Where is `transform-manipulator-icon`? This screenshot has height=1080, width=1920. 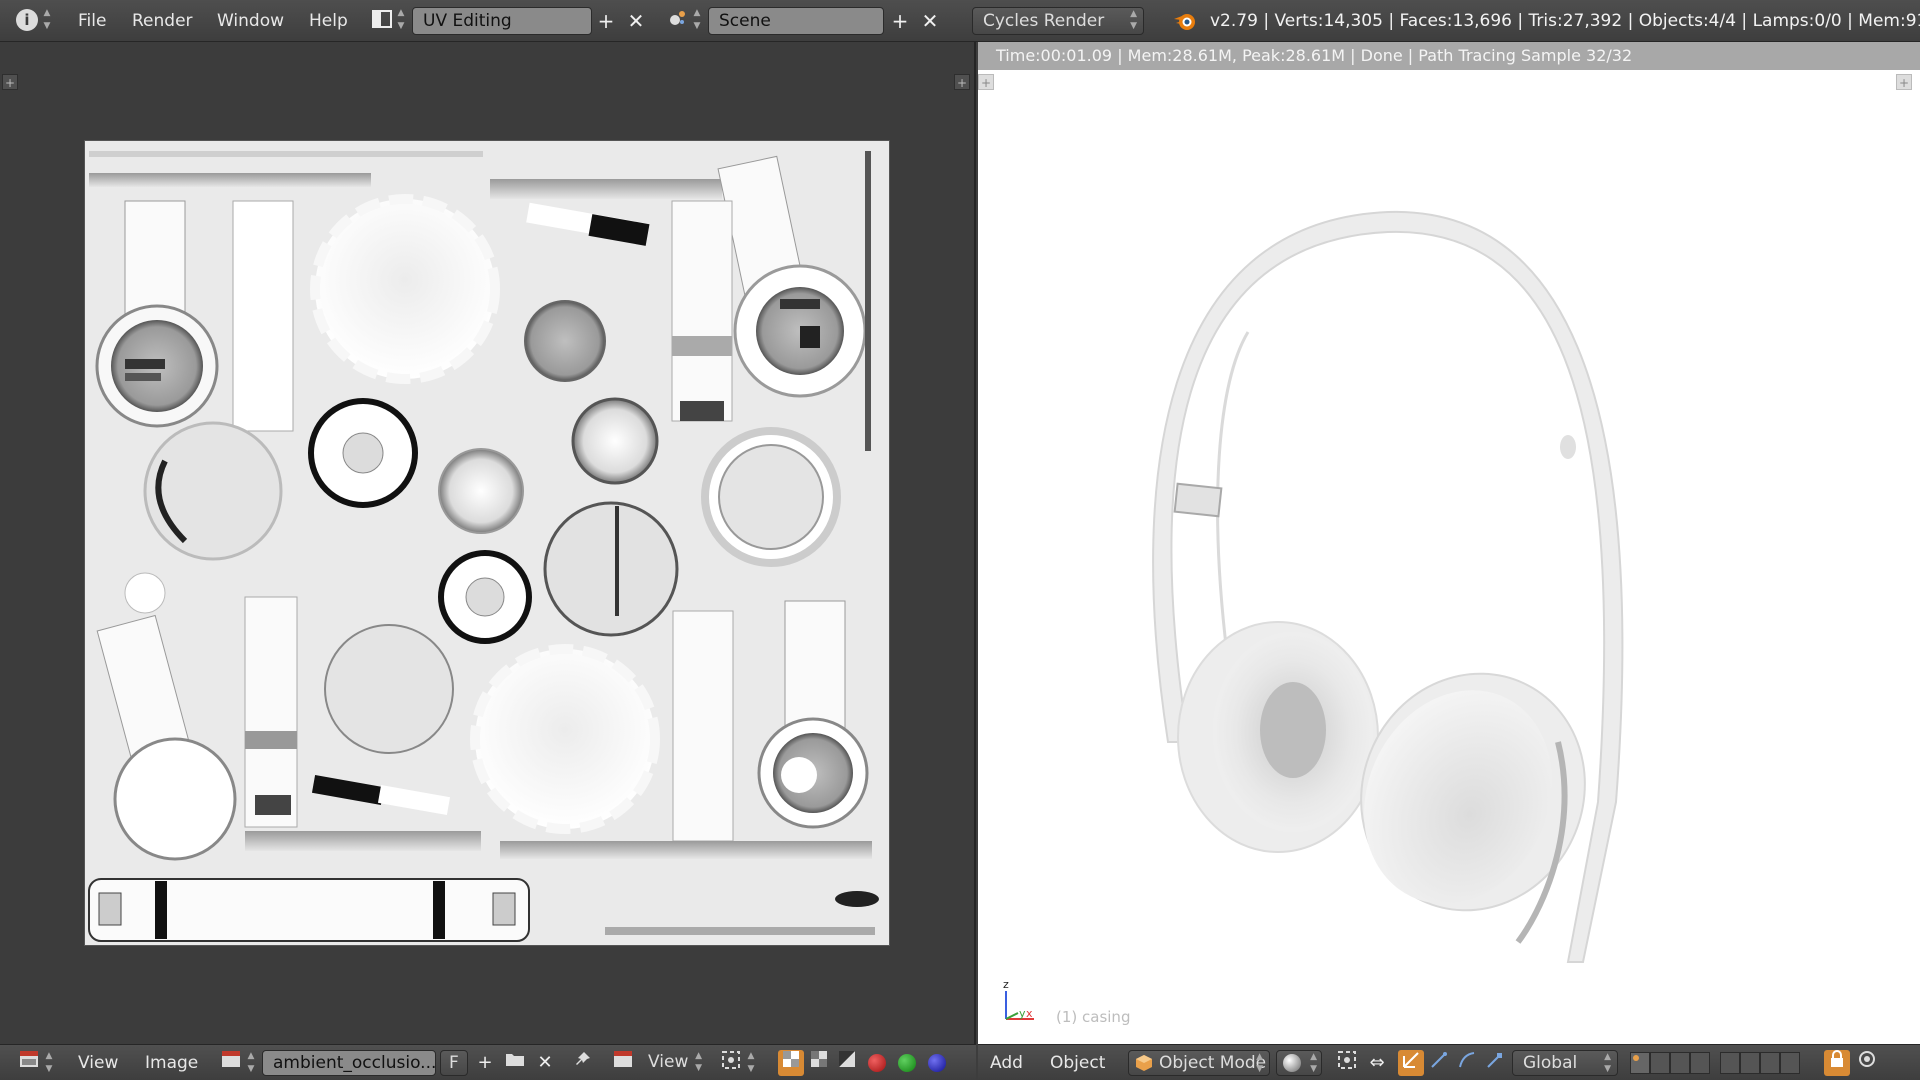
transform-manipulator-icon is located at coordinates (1495, 1063).